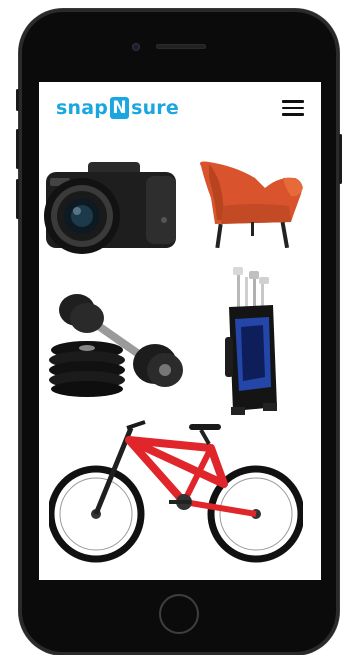 This screenshot has width=344, height=655. I want to click on home-button, so click(179, 614).